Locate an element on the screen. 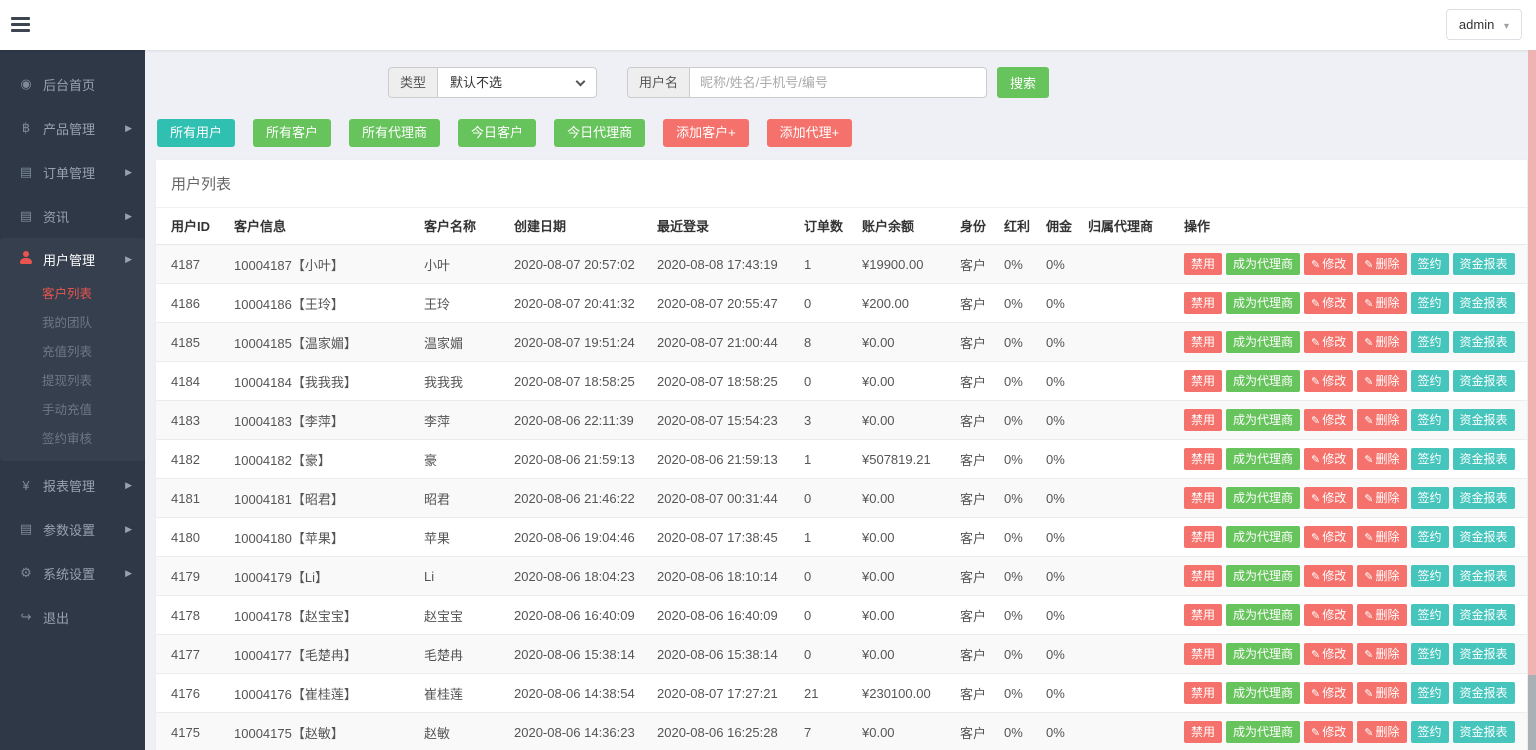  scrollbar is located at coordinates (1532, 400).